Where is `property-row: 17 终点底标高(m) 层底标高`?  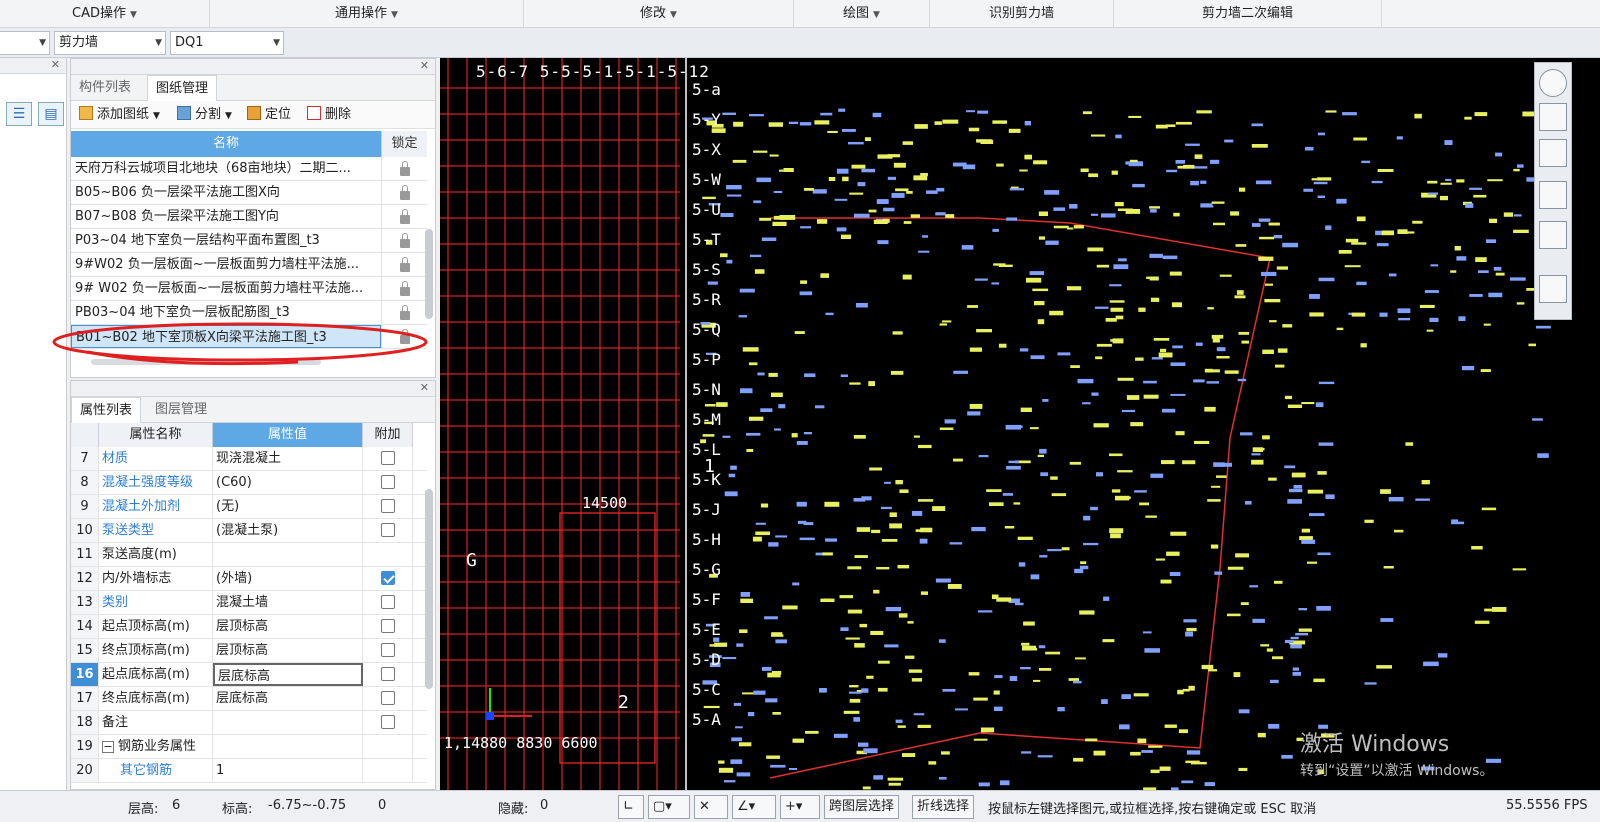 property-row: 17 终点底标高(m) 层底标高 is located at coordinates (249, 699).